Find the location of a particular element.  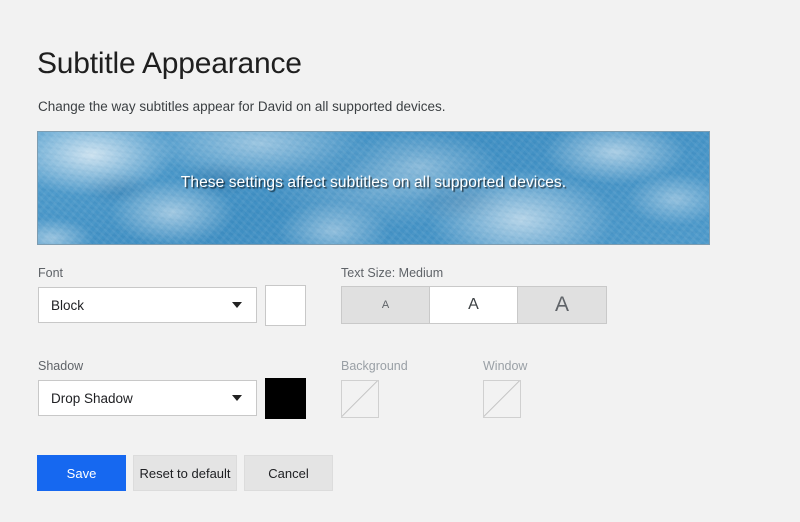

text-size-label: Text Size: Medium is located at coordinates (392, 273).